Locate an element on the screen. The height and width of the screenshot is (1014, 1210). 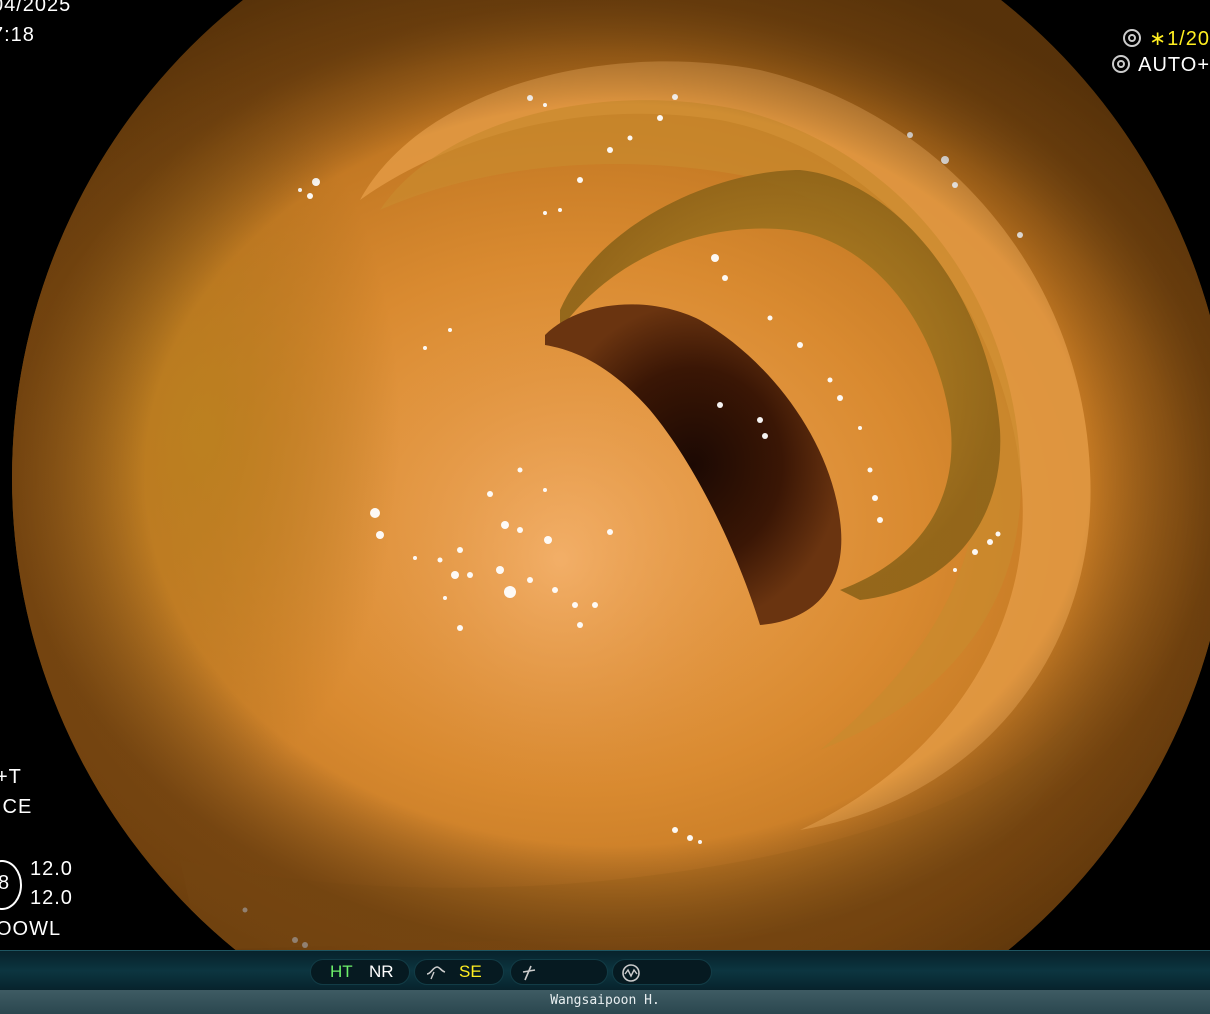
shutter-icon is located at coordinates (1132, 38).